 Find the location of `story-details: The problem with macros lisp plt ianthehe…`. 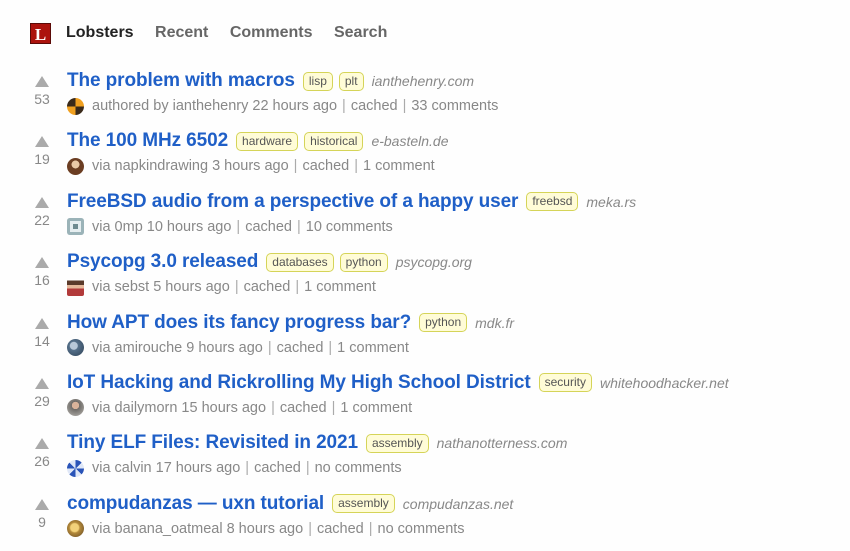

story-details: The problem with macros lisp plt ianthehe… is located at coordinates (282, 92).